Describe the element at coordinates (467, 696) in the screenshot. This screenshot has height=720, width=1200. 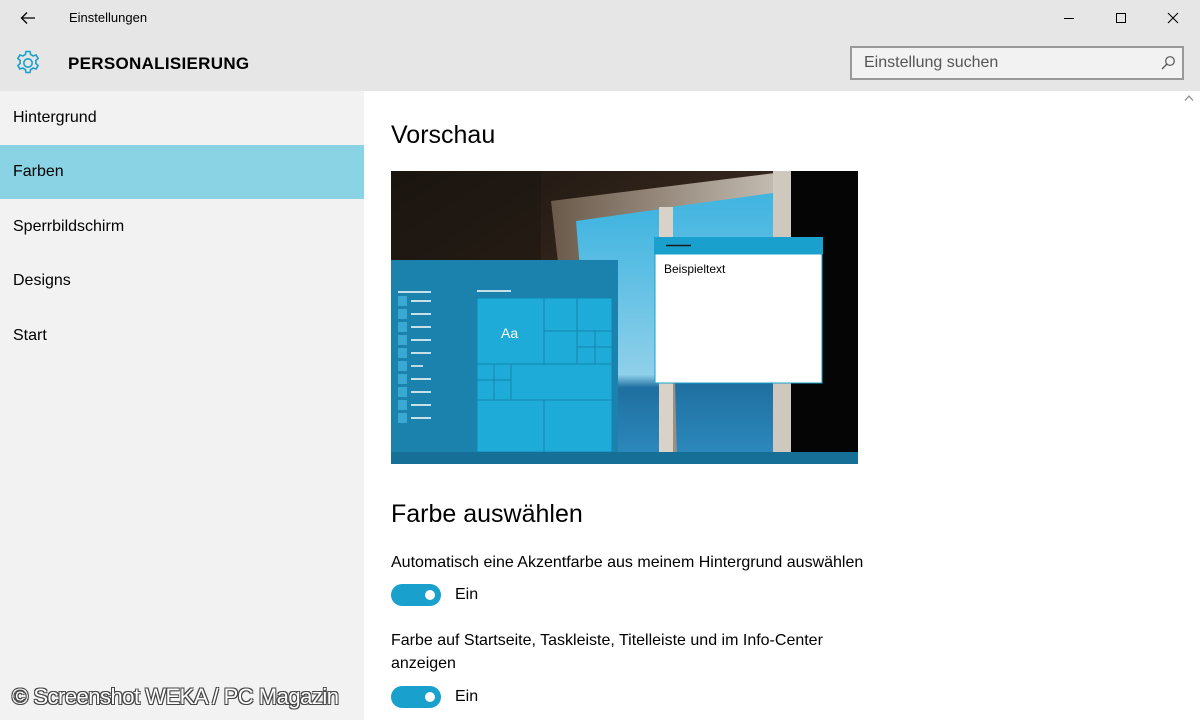
I see `show-color-state: Ein` at that location.